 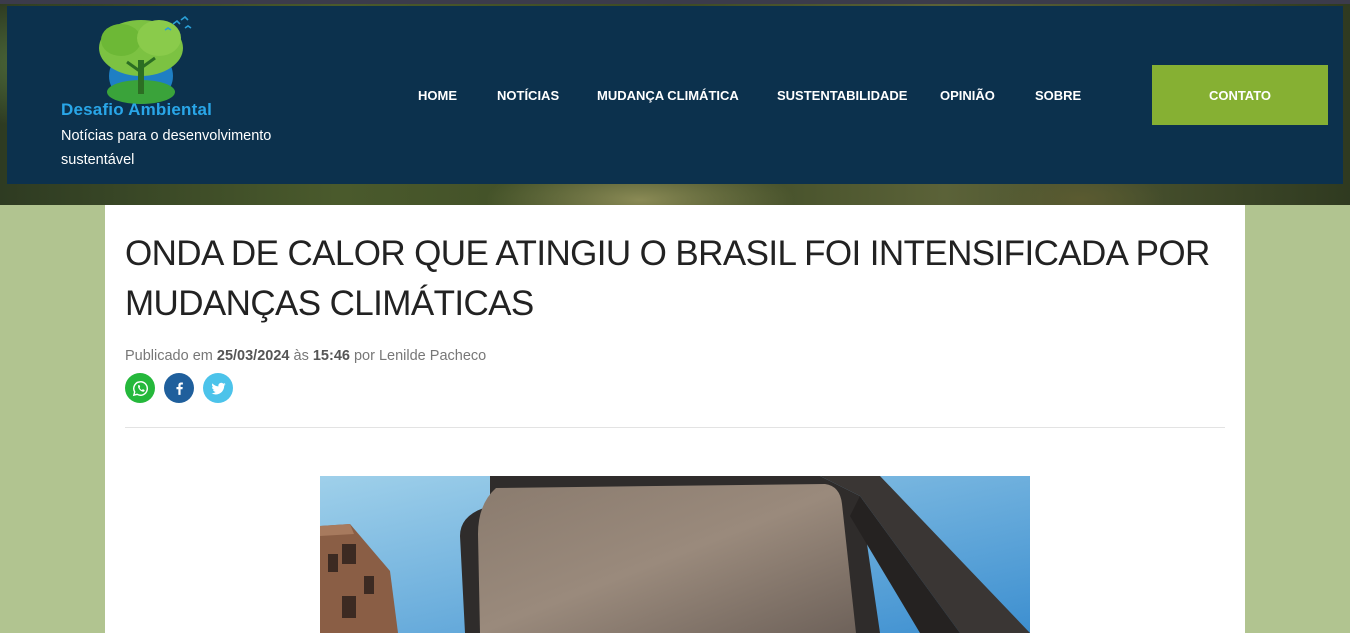 I want to click on logo-tree-icon, so click(x=145, y=61).